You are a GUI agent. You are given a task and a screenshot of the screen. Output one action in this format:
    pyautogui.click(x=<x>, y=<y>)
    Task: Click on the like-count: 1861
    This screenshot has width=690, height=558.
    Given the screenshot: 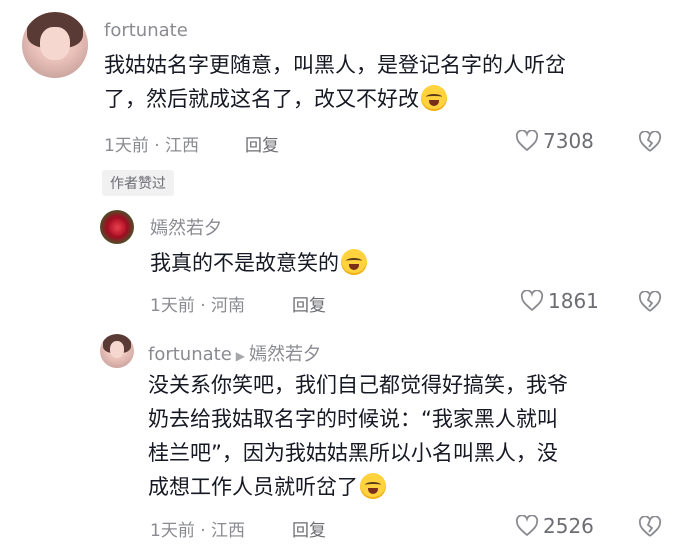 What is the action you would take?
    pyautogui.click(x=573, y=301)
    